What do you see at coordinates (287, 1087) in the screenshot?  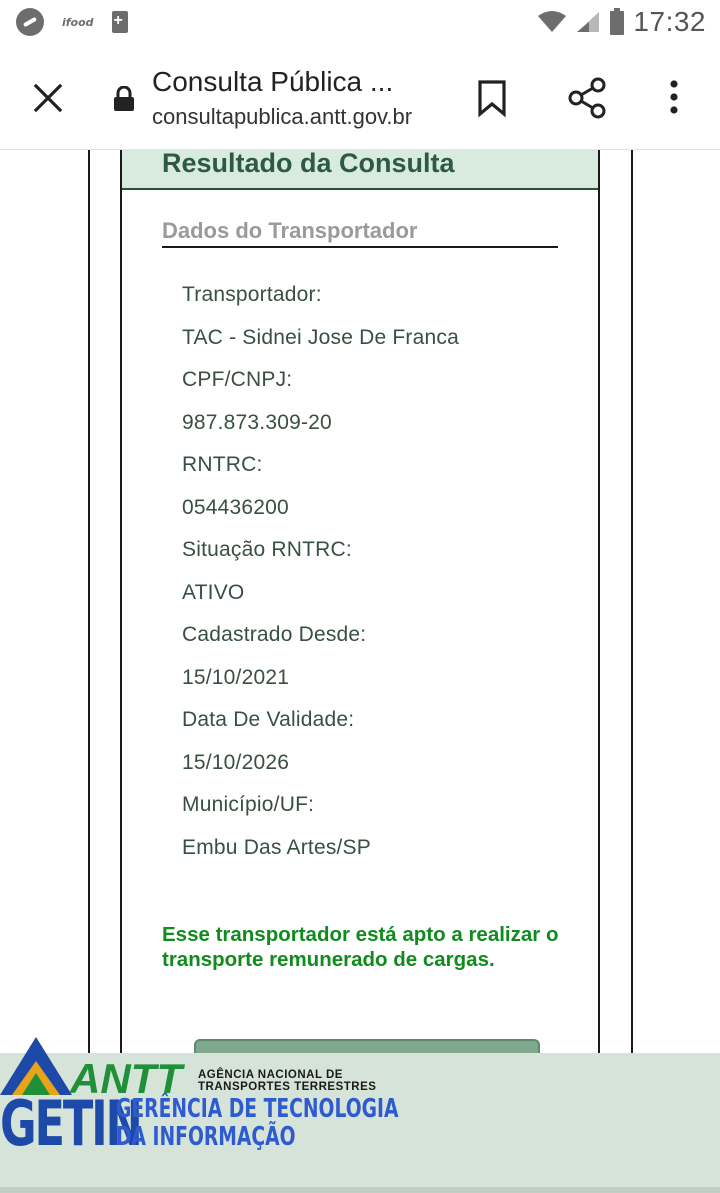 I see `agency-name-line2: TRANSPORTES TERRESTRES` at bounding box center [287, 1087].